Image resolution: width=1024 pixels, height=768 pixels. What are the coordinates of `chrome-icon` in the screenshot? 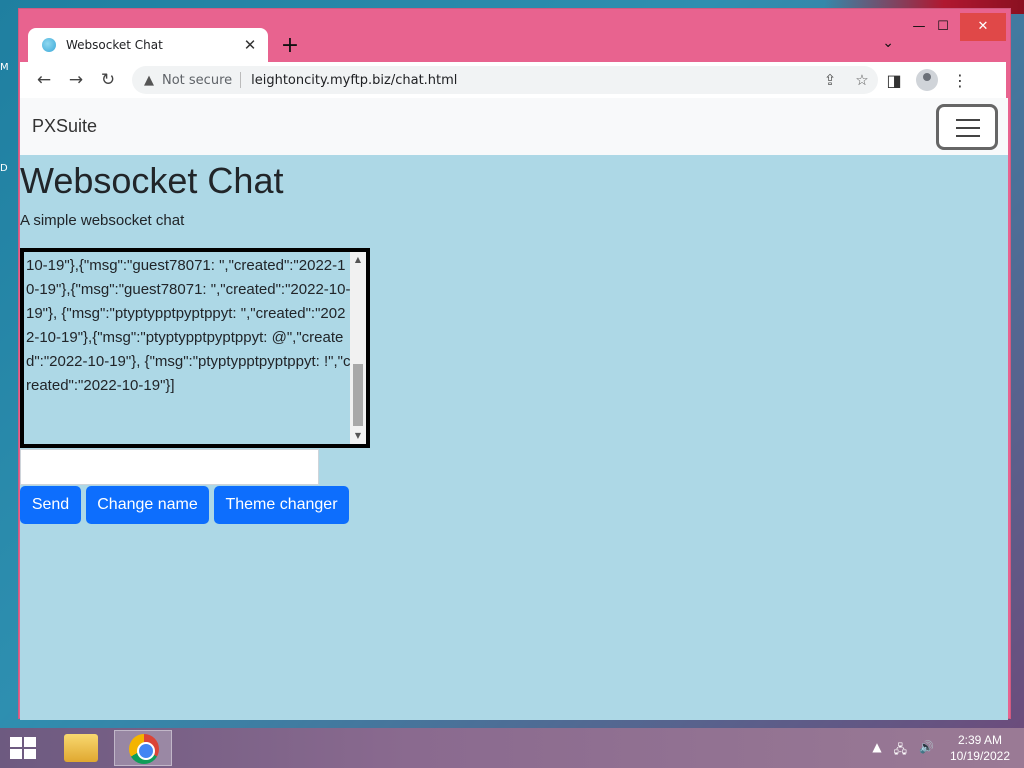 It's located at (144, 749).